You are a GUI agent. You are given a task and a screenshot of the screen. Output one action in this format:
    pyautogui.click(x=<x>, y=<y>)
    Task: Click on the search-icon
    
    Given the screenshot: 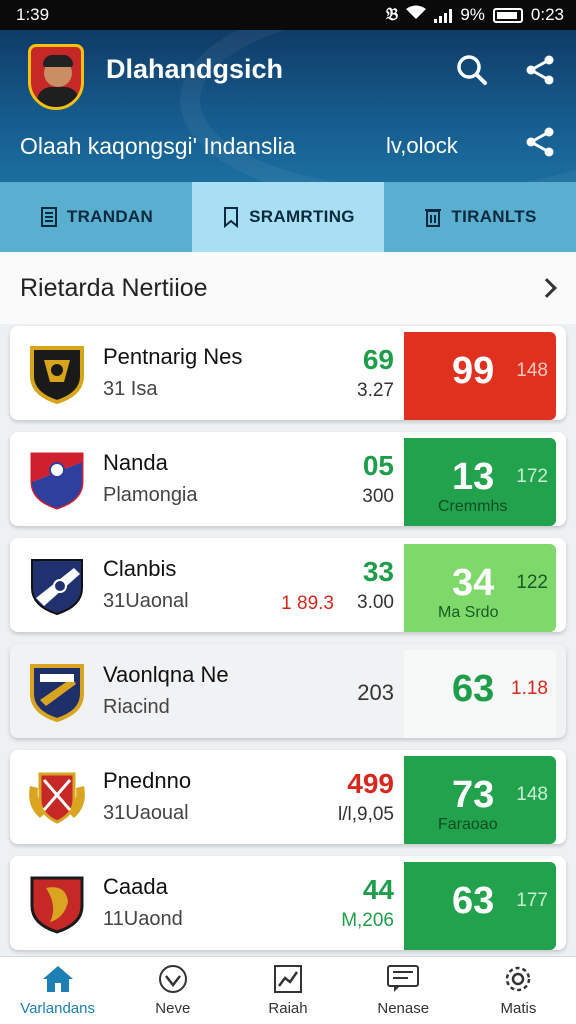 What is the action you would take?
    pyautogui.click(x=472, y=70)
    